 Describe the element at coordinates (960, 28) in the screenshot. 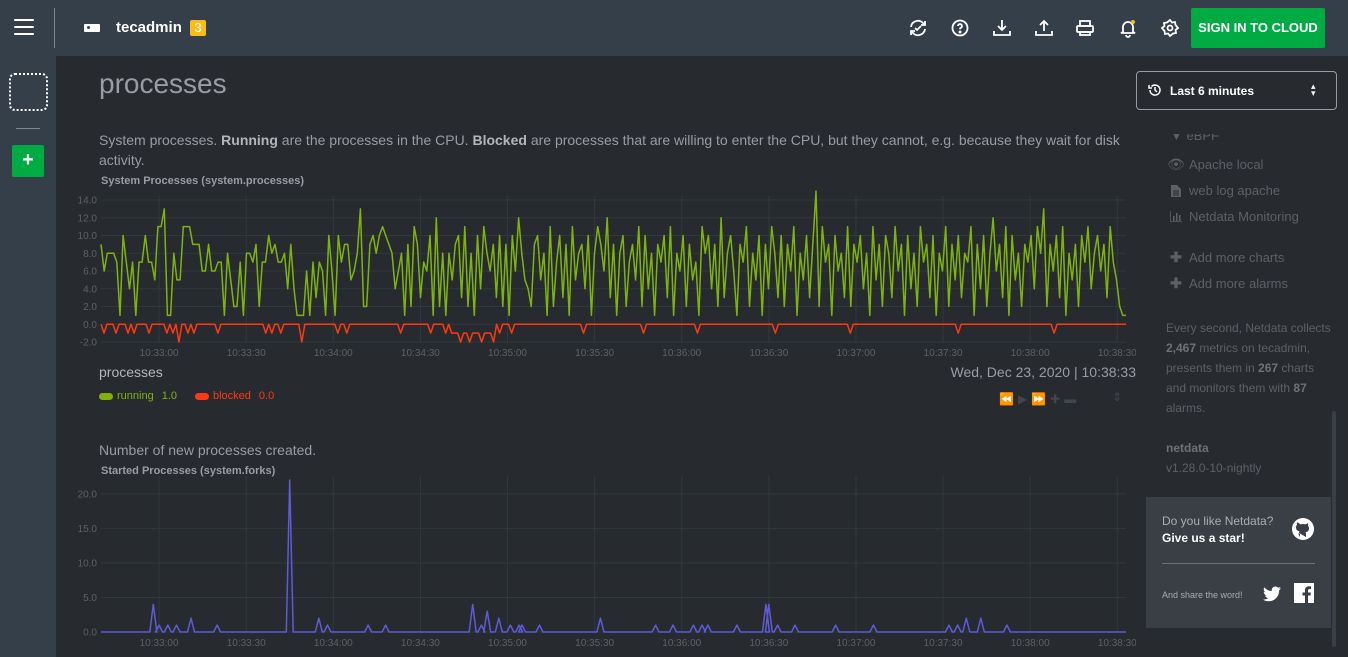

I see `help-icon` at that location.